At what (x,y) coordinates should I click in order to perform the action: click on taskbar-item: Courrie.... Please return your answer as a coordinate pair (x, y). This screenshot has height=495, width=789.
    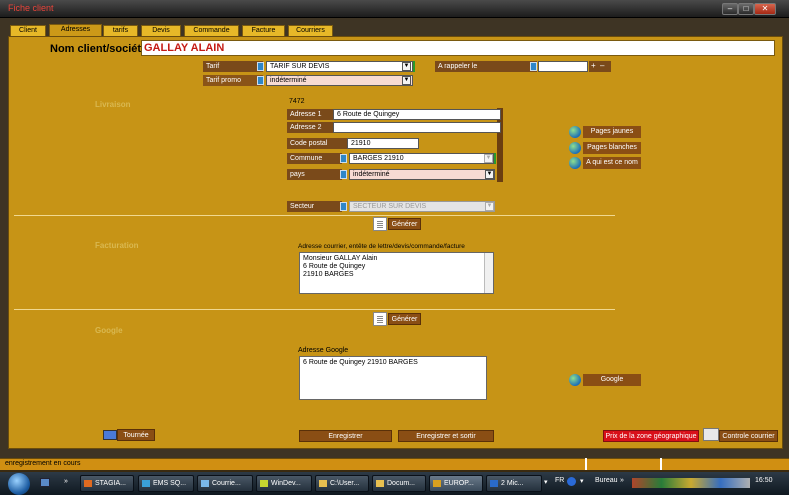
    Looking at the image, I should click on (225, 483).